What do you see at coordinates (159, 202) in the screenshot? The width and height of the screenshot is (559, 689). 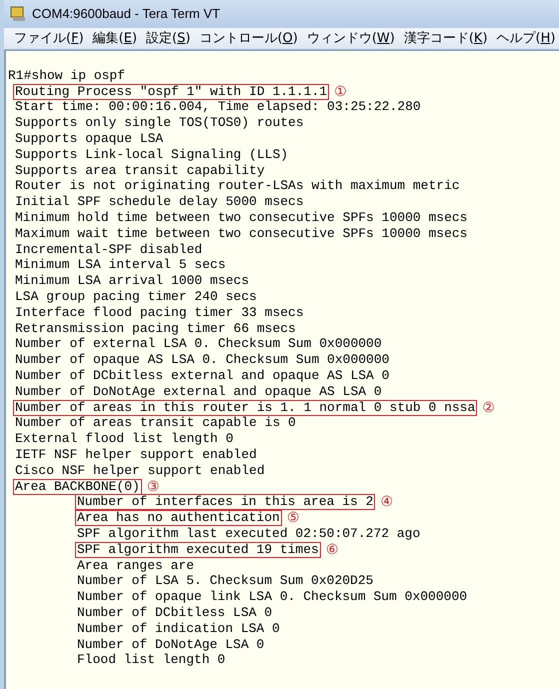 I see `output-line: Initial SPF schedule delay 5000 msecs` at bounding box center [159, 202].